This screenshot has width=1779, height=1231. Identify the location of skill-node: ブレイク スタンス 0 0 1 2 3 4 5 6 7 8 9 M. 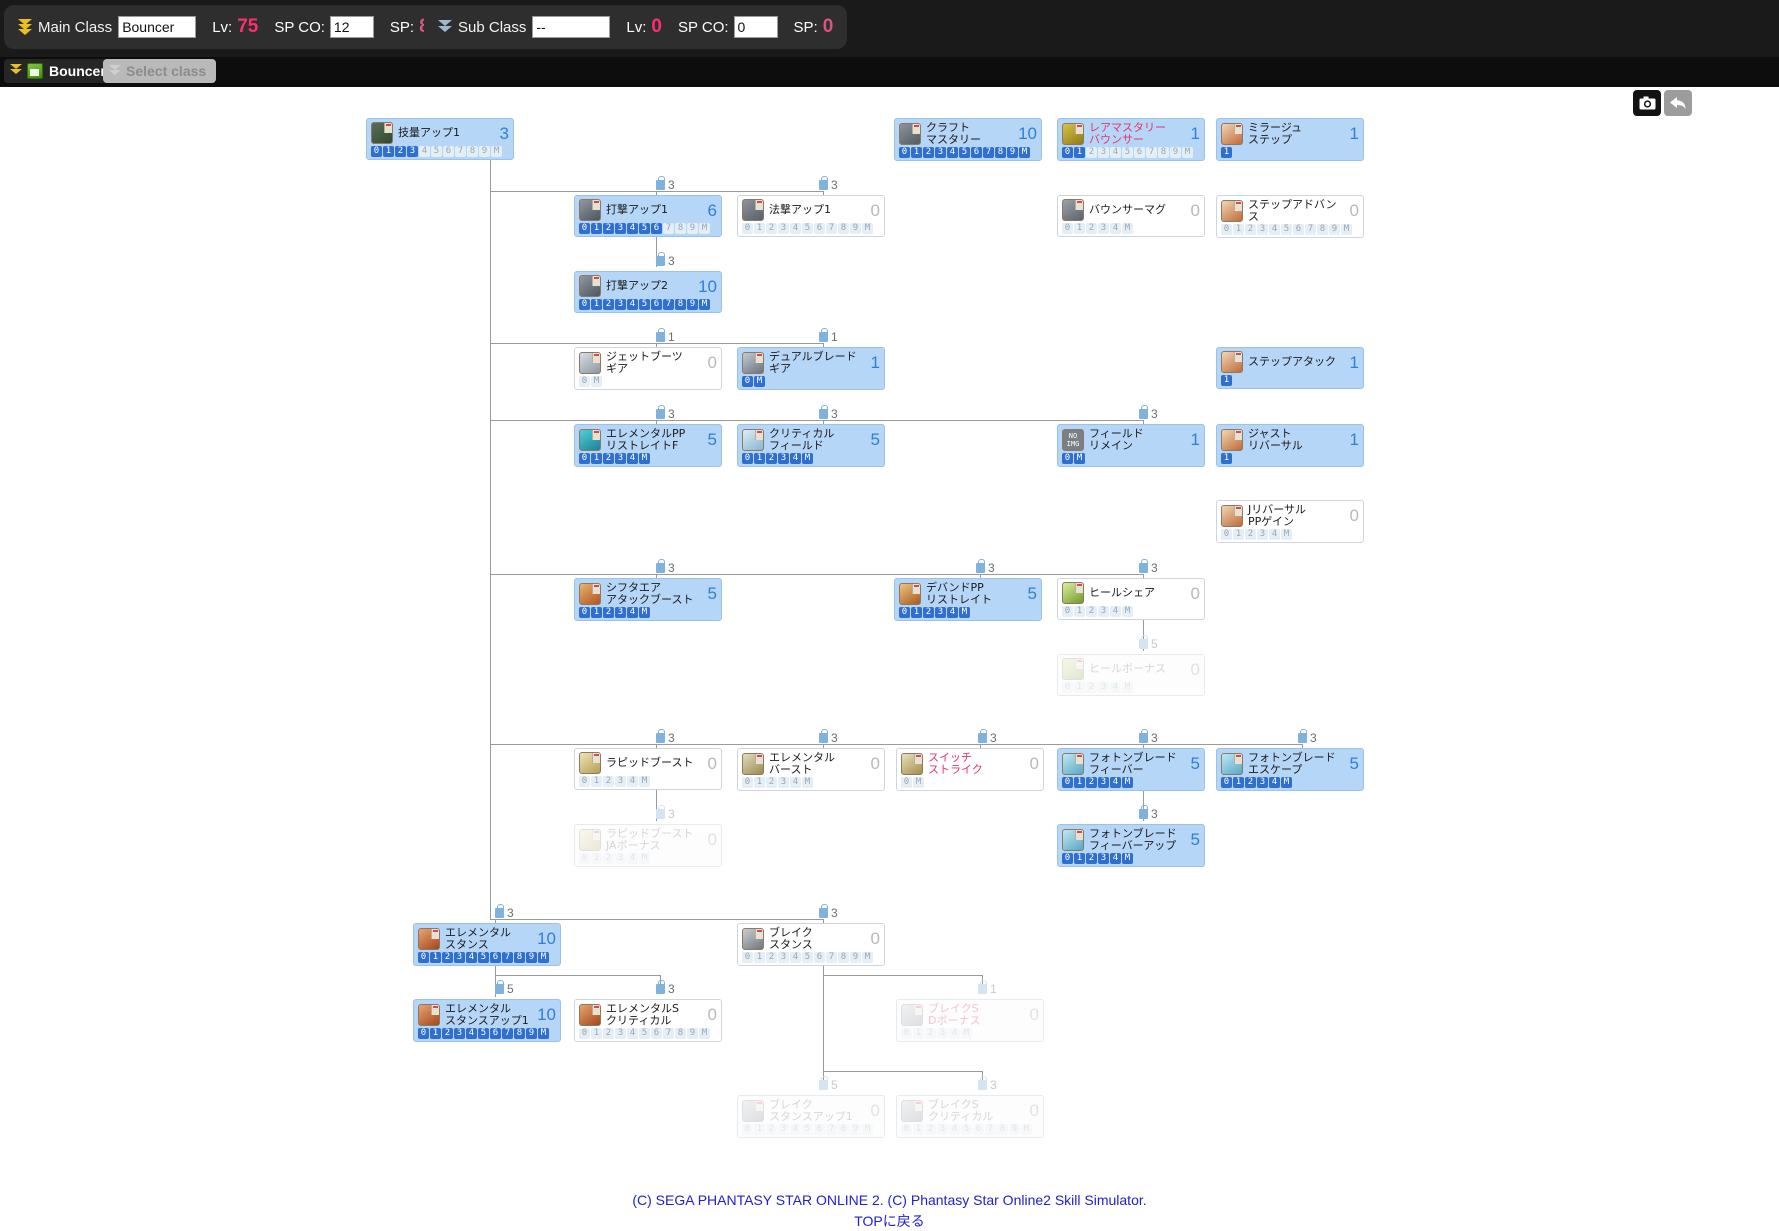
(811, 944).